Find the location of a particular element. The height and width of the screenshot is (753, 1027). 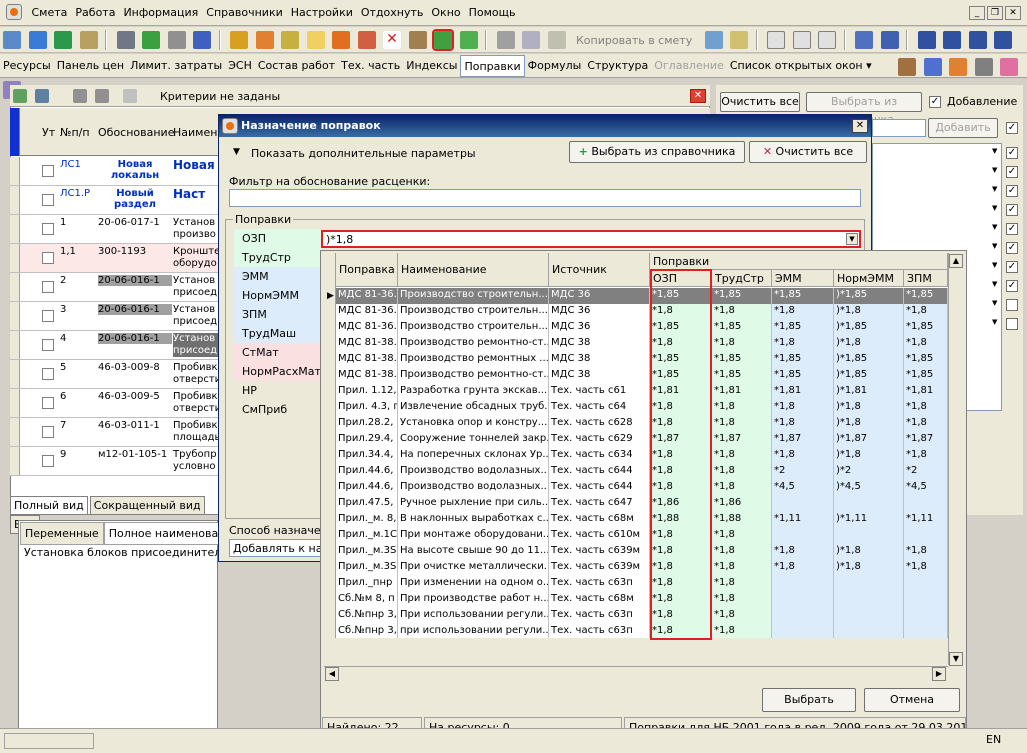

tree-expand-icon is located at coordinates (864, 40).